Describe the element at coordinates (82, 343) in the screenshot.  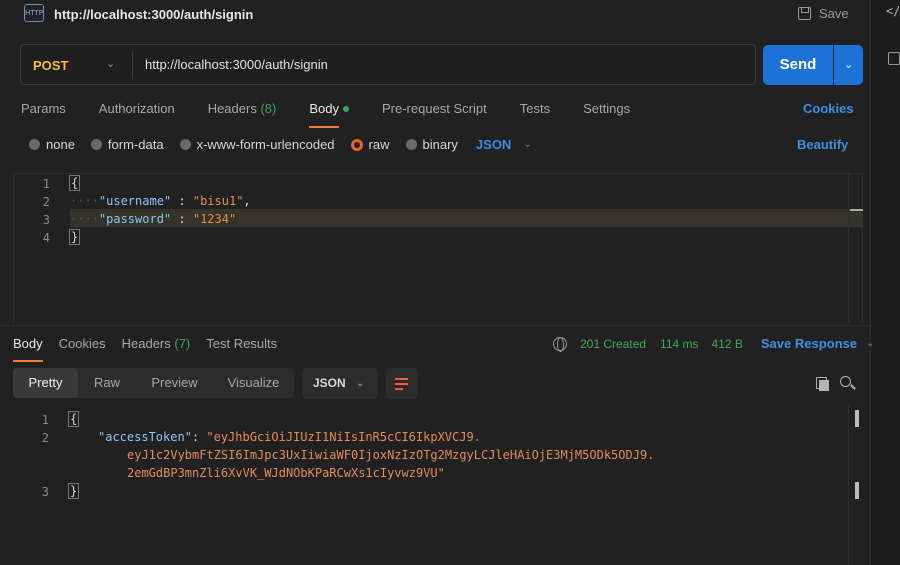
I see `tab-response-cookies: Cookies` at that location.